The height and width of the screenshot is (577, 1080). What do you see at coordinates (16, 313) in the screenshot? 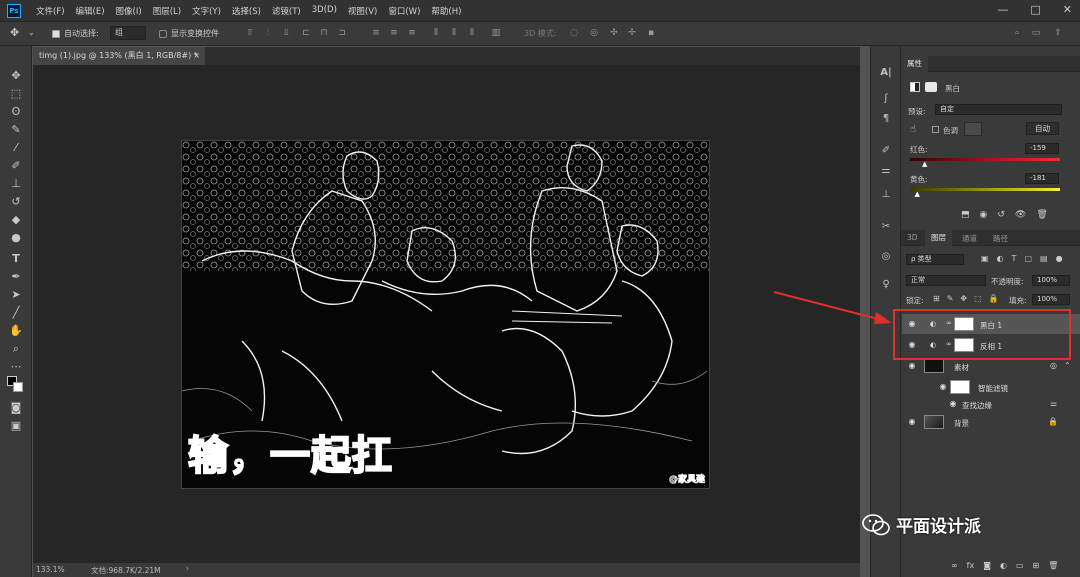
I see `line-tool-icon: ╱` at bounding box center [16, 313].